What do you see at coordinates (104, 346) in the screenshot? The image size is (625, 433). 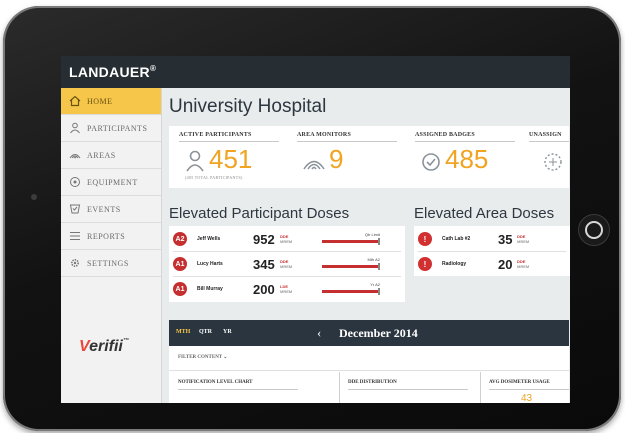 I see `verifii-logo: Verifii™` at bounding box center [104, 346].